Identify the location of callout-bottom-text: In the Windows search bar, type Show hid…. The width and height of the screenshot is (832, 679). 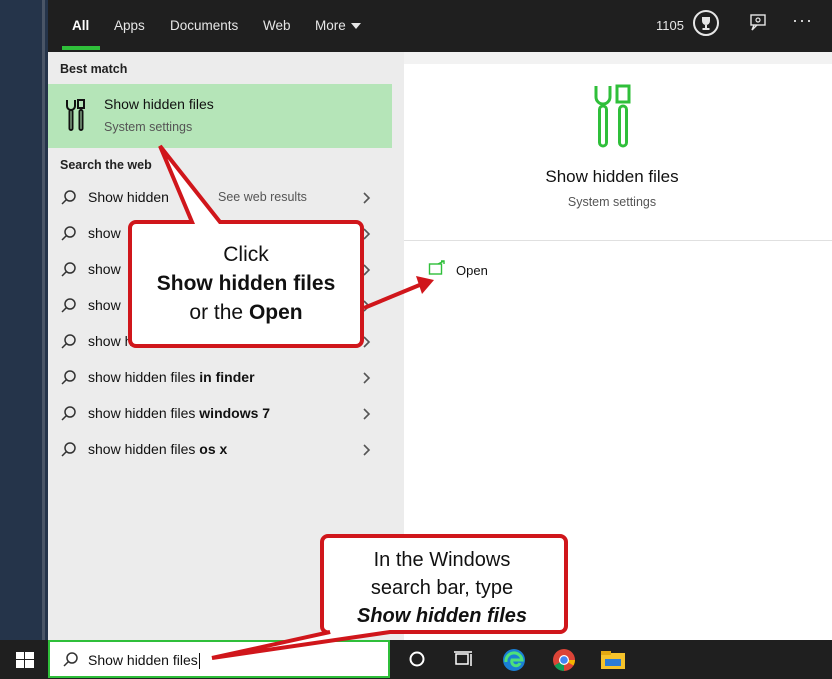
(442, 588).